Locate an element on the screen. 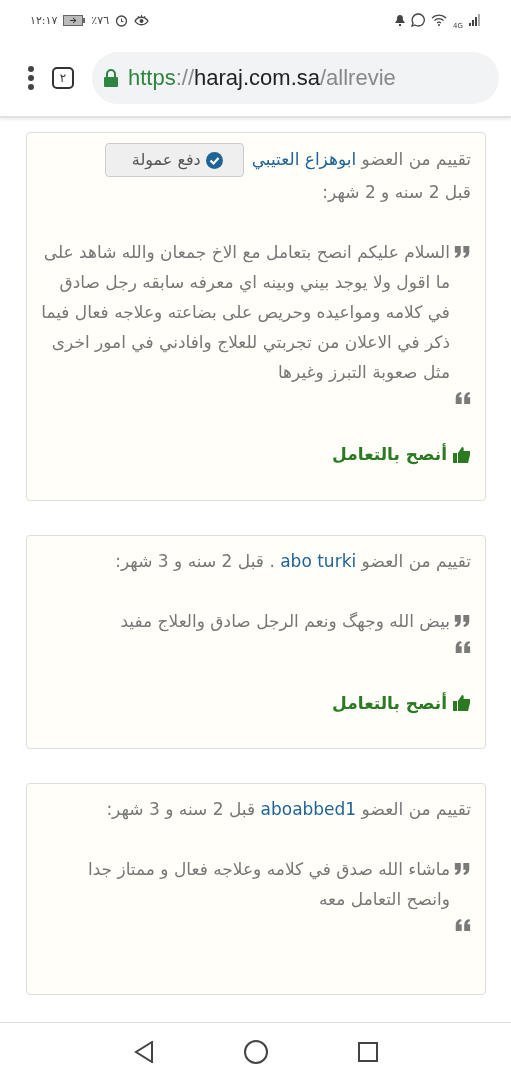 The height and width of the screenshot is (1080, 511). member-link: aboabbed1 is located at coordinates (308, 809).